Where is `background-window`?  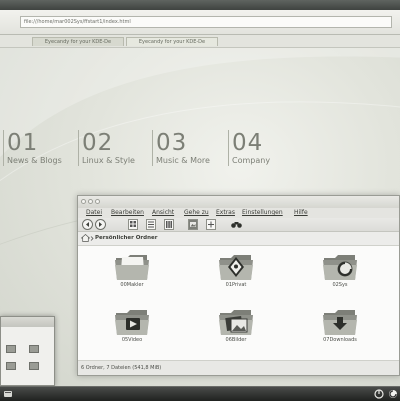
background-window is located at coordinates (27, 351).